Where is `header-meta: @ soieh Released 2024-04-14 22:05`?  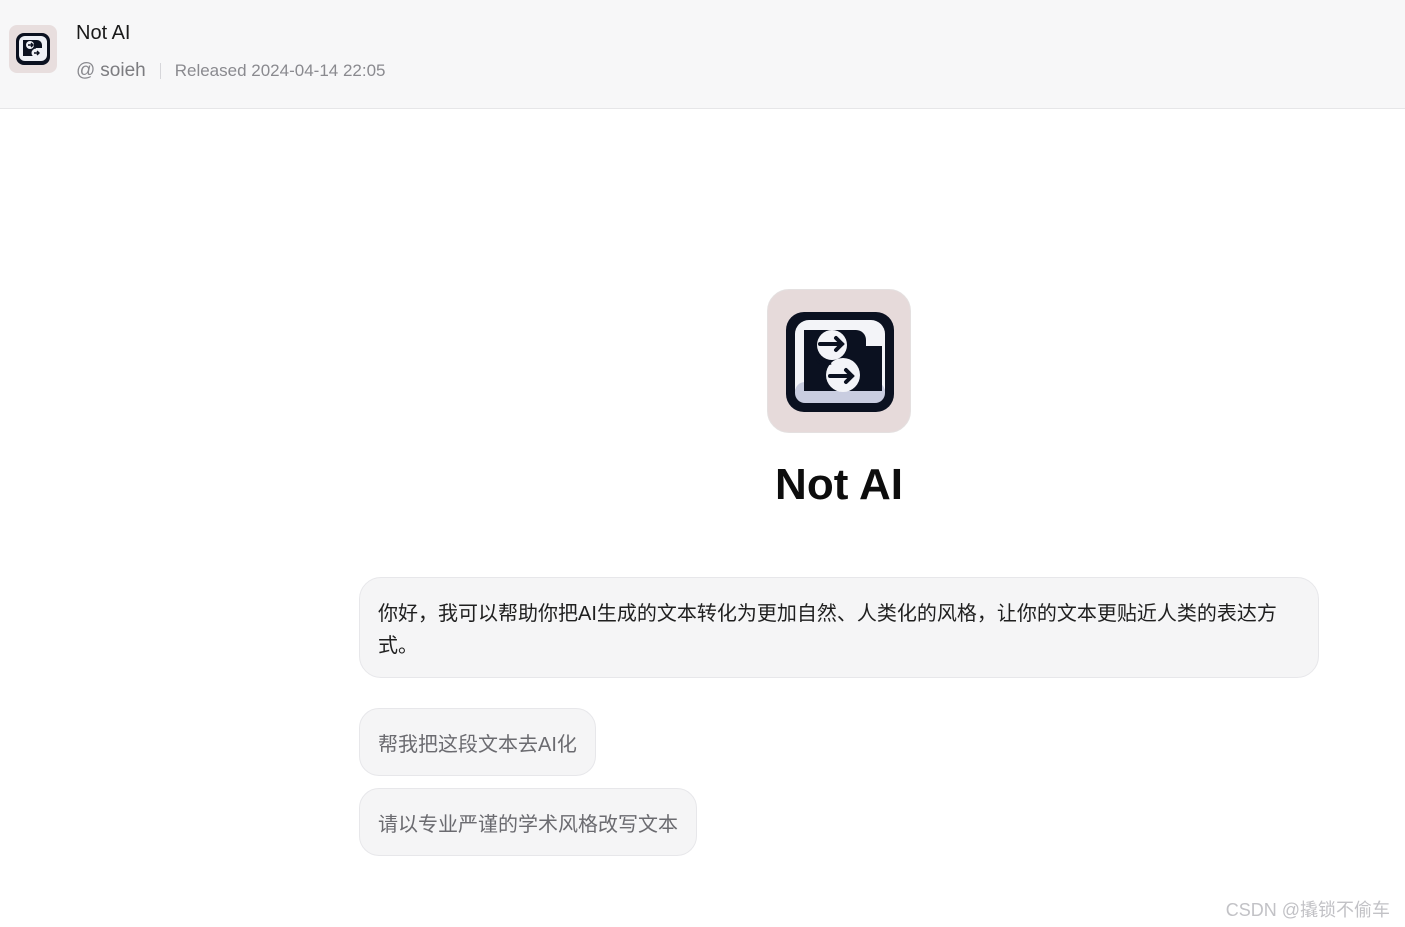
header-meta: @ soieh Released 2024-04-14 22:05 is located at coordinates (231, 71).